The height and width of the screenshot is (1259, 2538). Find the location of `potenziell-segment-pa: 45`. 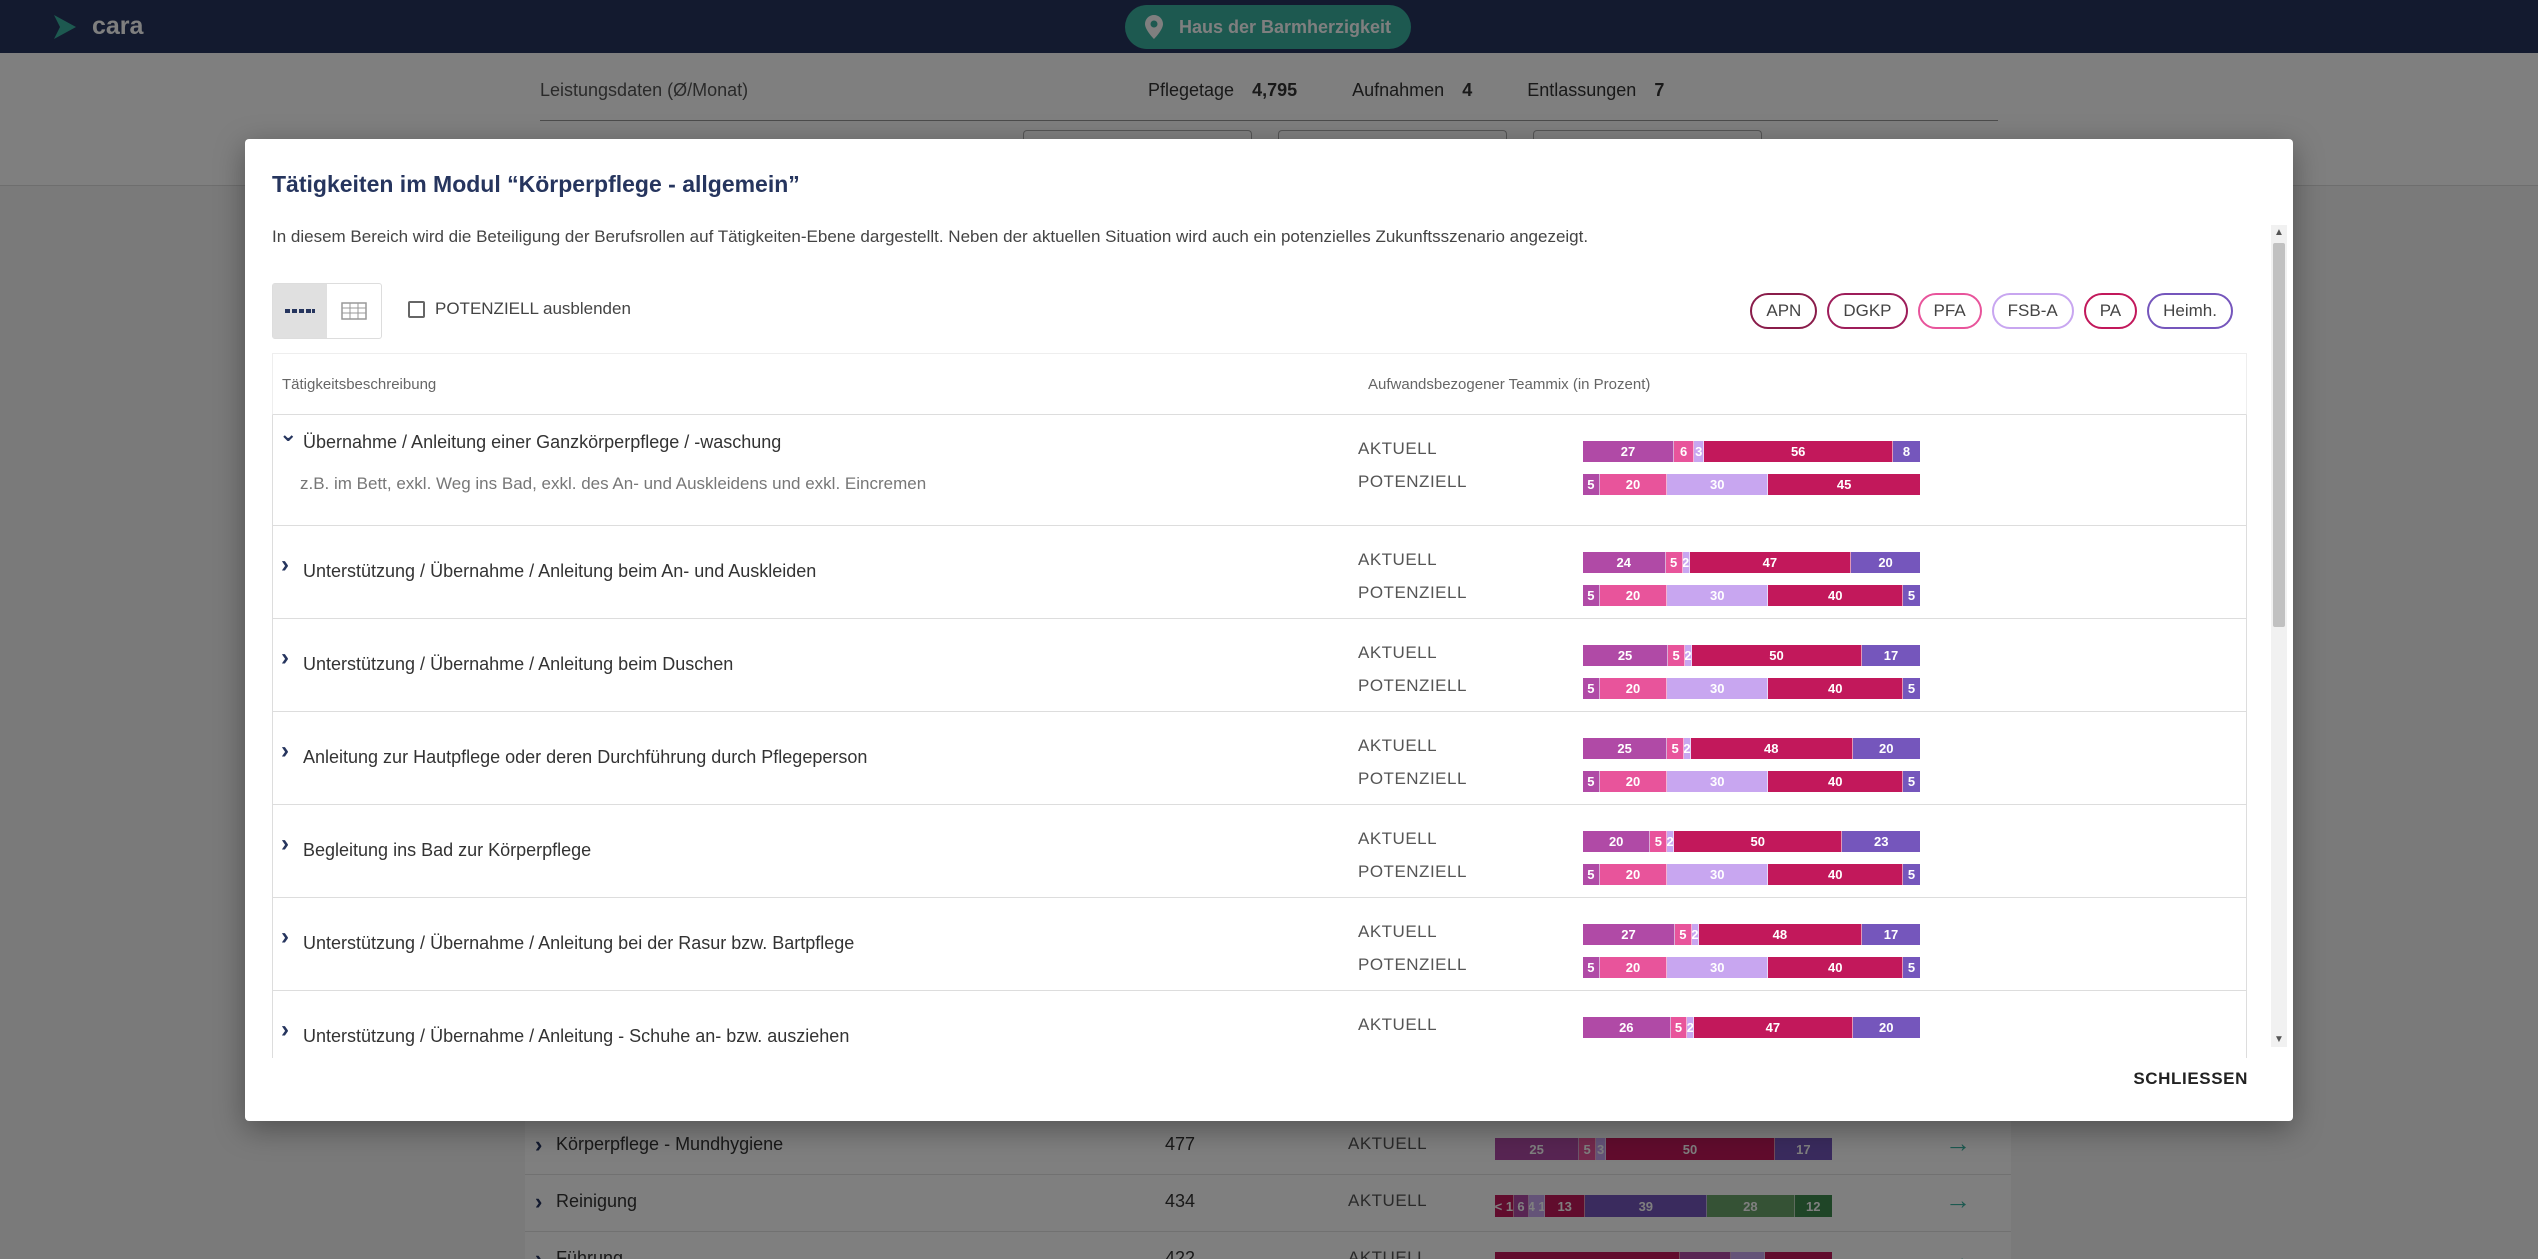

potenziell-segment-pa: 45 is located at coordinates (1844, 484).